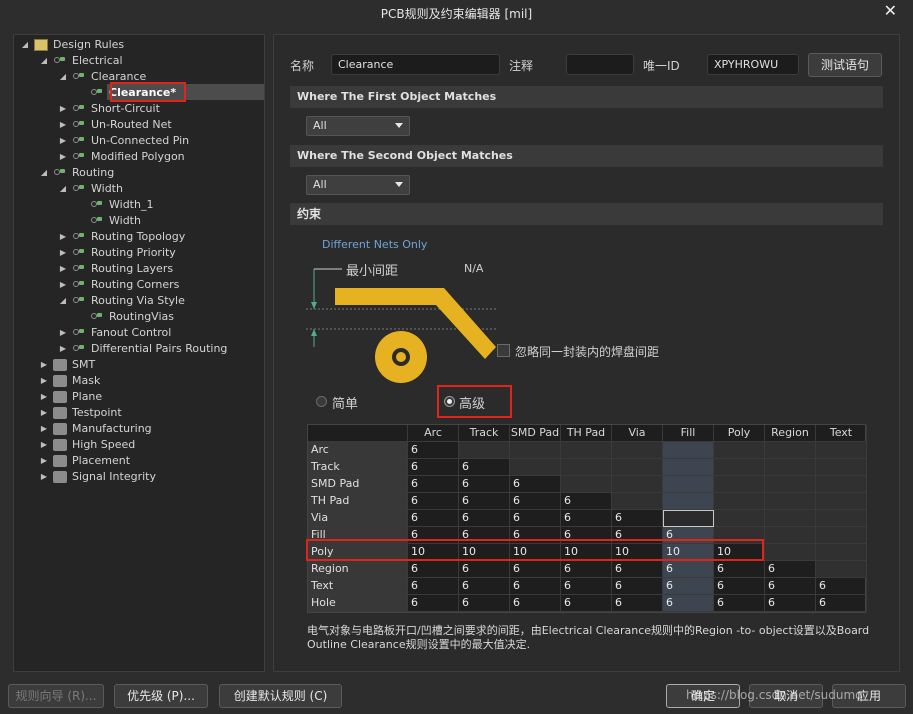 Image resolution: width=913 pixels, height=714 pixels. Describe the element at coordinates (140, 45) in the screenshot. I see `tree-item: ◢ Design Rules` at that location.